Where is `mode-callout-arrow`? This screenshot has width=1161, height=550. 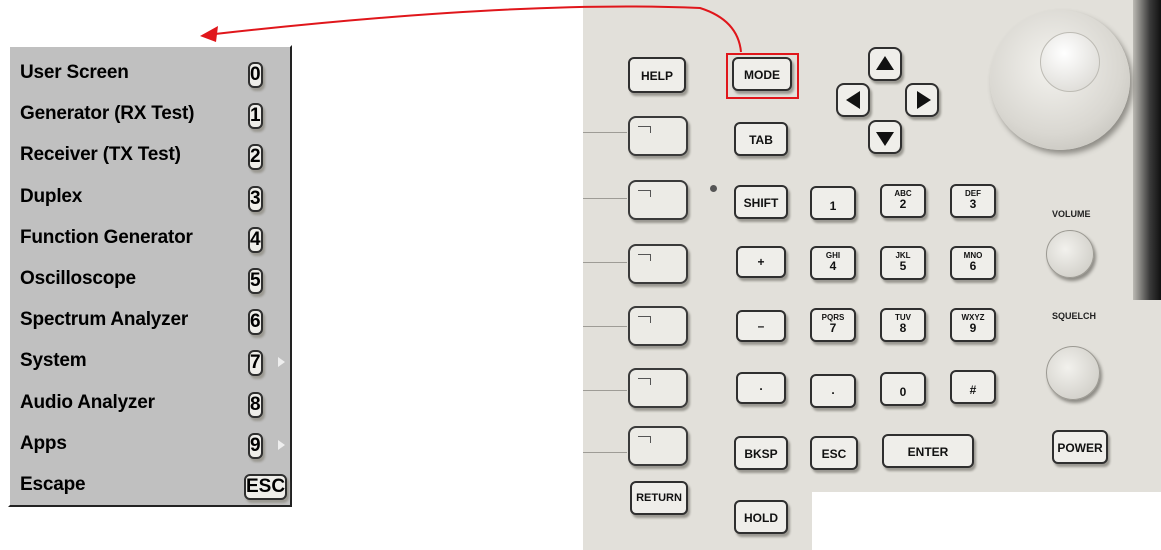 mode-callout-arrow is located at coordinates (471, 29).